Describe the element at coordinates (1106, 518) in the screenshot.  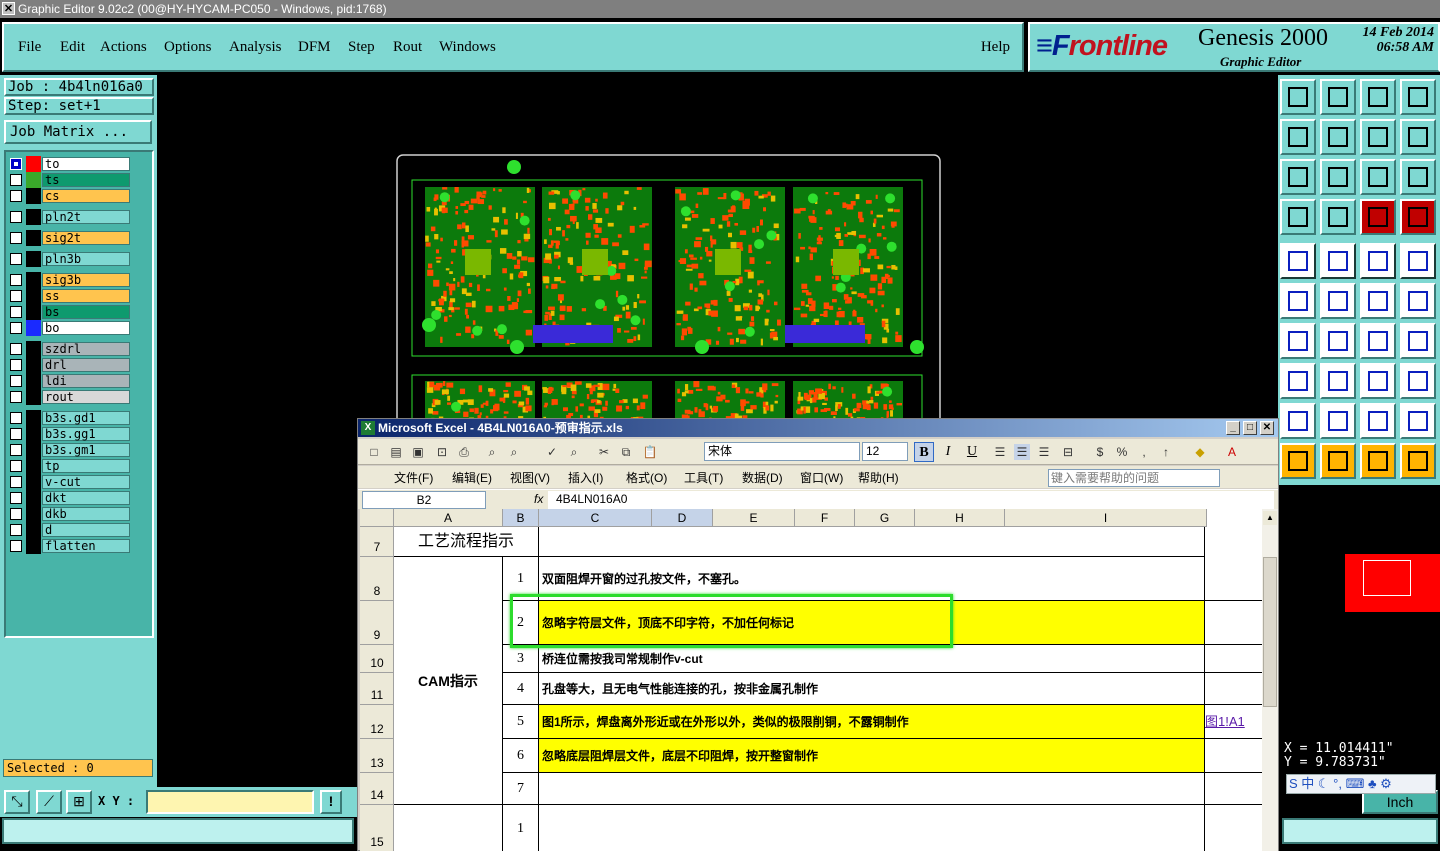
I see `column-header: I` at that location.